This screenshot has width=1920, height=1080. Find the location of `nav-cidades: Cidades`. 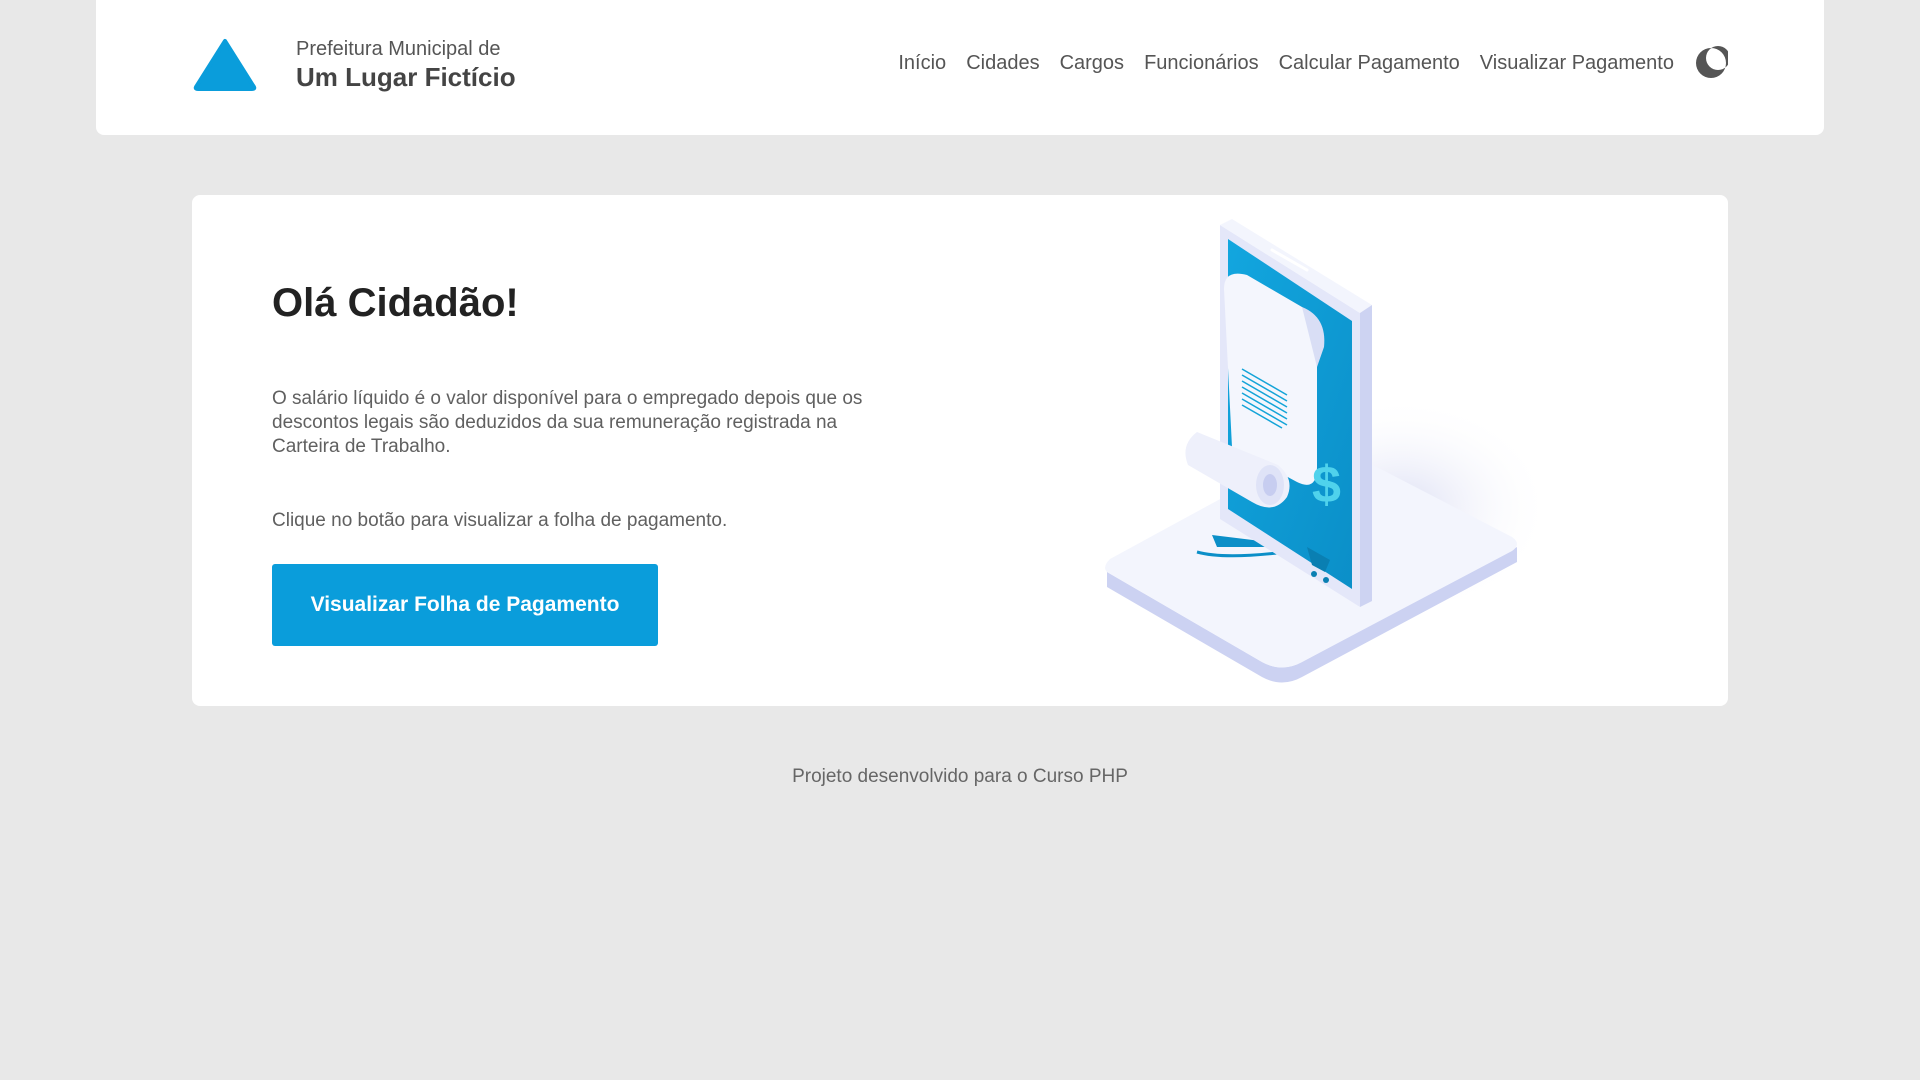

nav-cidades: Cidades is located at coordinates (1002, 63).